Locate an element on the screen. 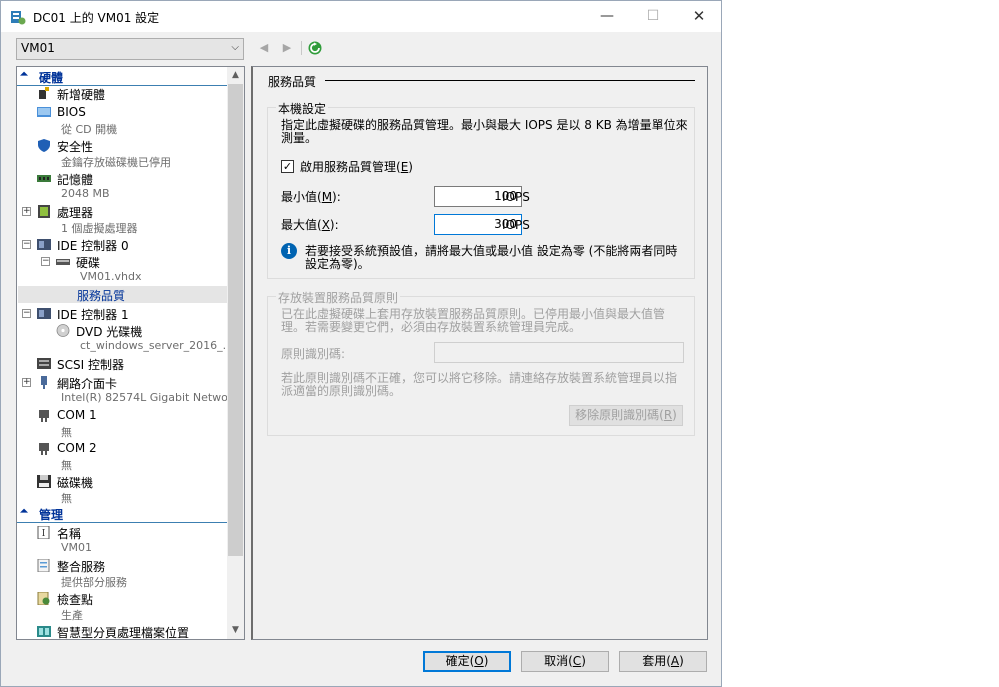 The width and height of the screenshot is (999, 687). memory-icon is located at coordinates (44, 178).